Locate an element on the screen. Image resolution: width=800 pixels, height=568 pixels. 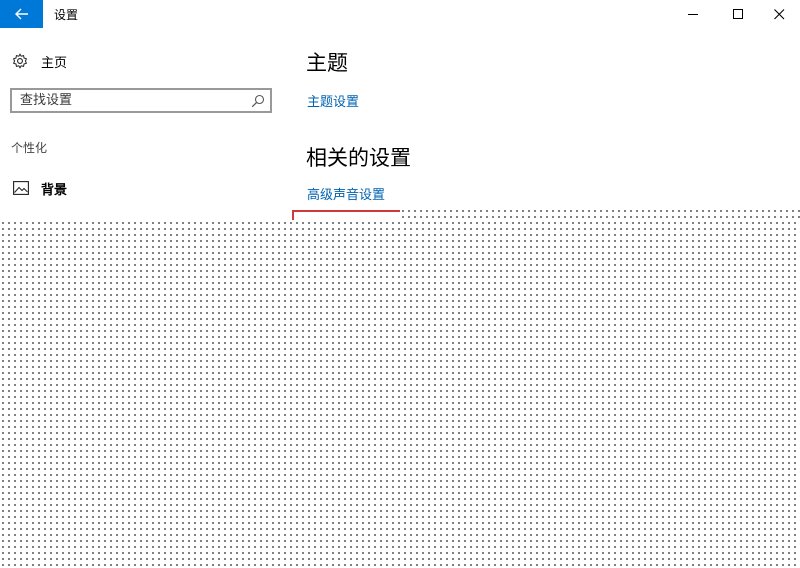
title-bar: 设置 is located at coordinates (400, 14).